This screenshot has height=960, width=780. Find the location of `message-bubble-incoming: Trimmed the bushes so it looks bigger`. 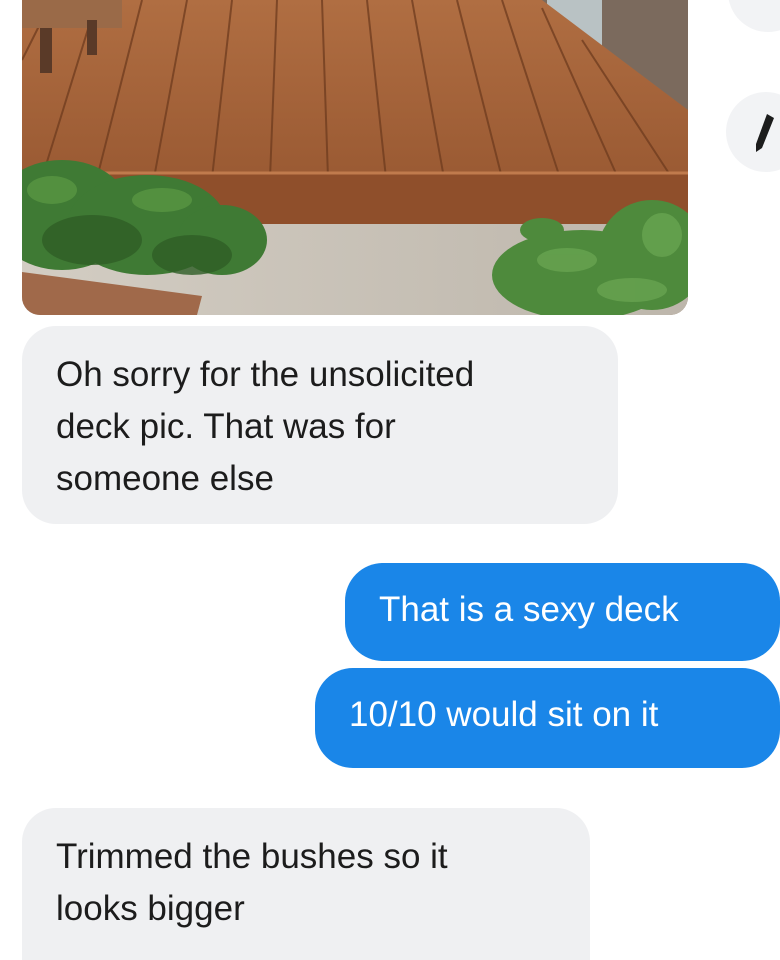

message-bubble-incoming: Trimmed the bushes so it looks bigger is located at coordinates (306, 884).